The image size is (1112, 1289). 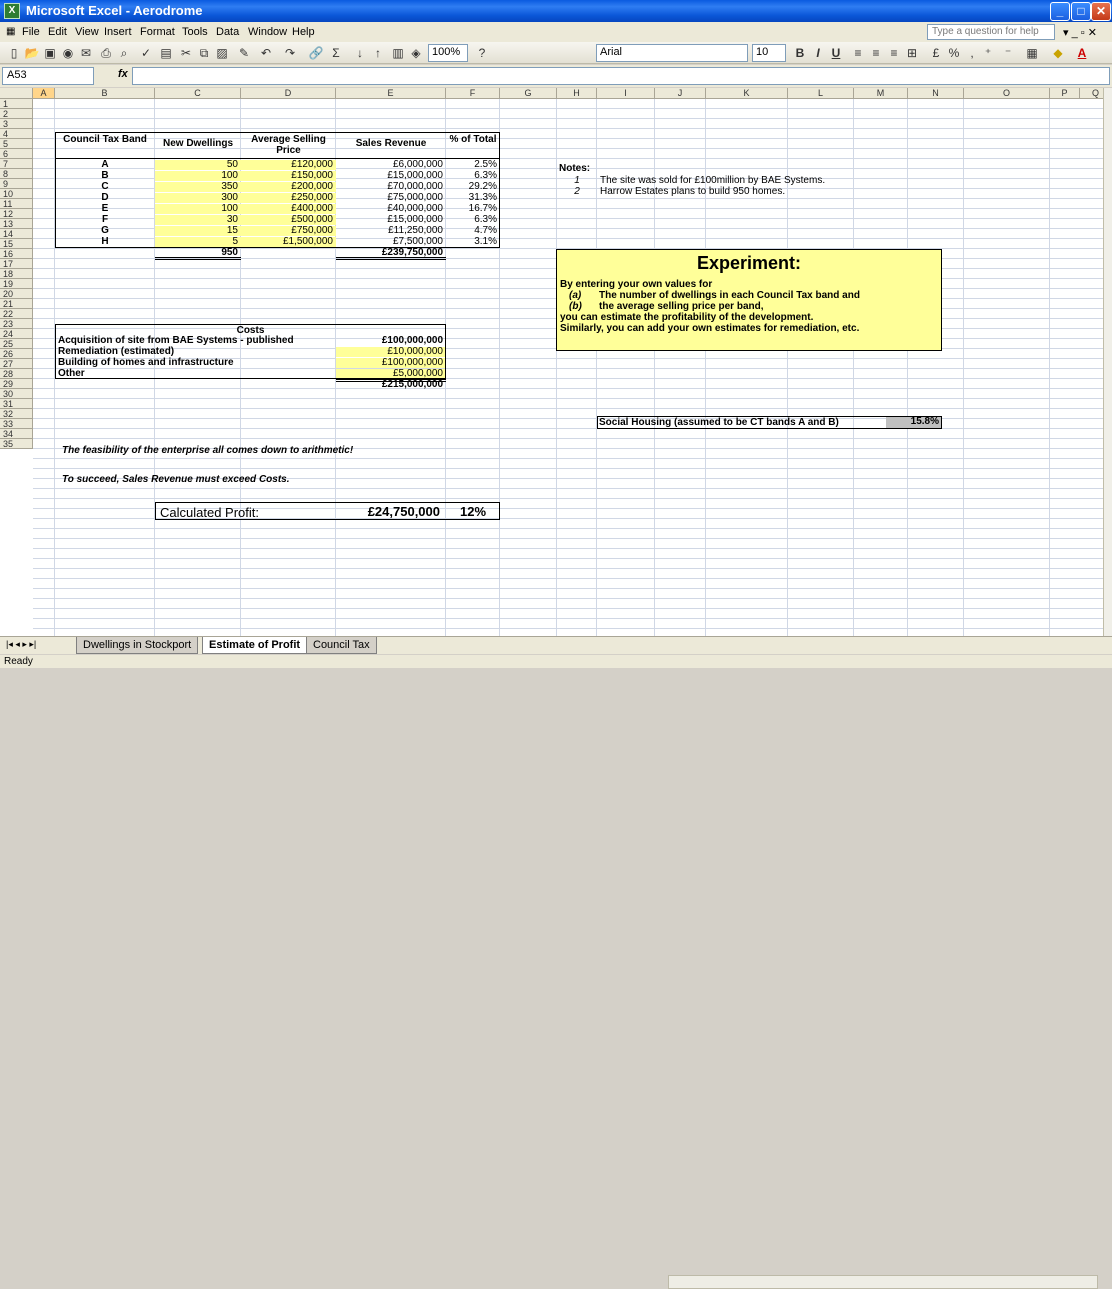 I want to click on avg-price-cell: £400,000, so click(x=288, y=209).